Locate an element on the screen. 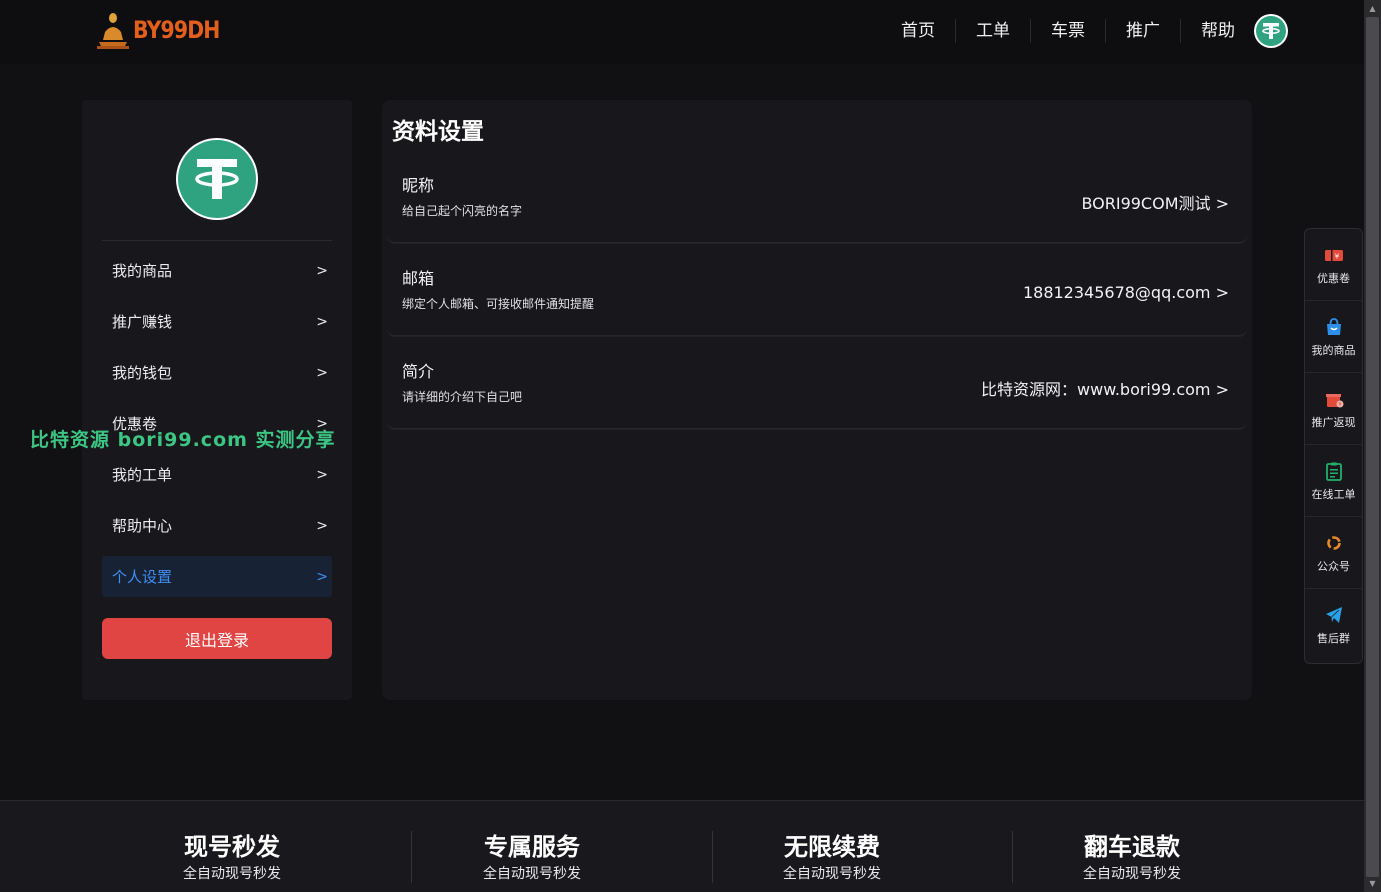 This screenshot has height=892, width=1381. nav-help: 帮助 is located at coordinates (1217, 31).